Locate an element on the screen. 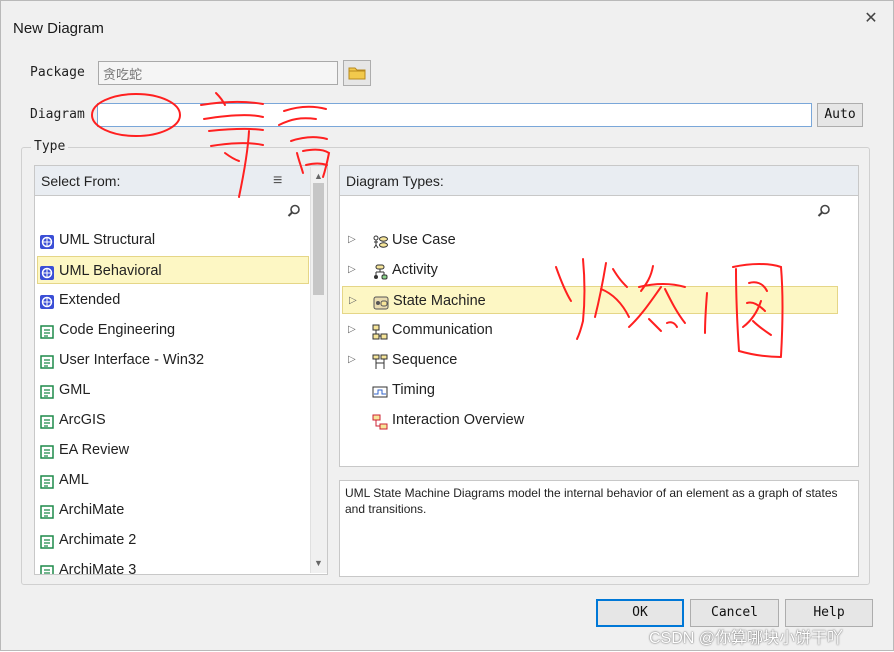 This screenshot has height=652, width=894. select-from-item: Archimate 2 is located at coordinates (173, 540).